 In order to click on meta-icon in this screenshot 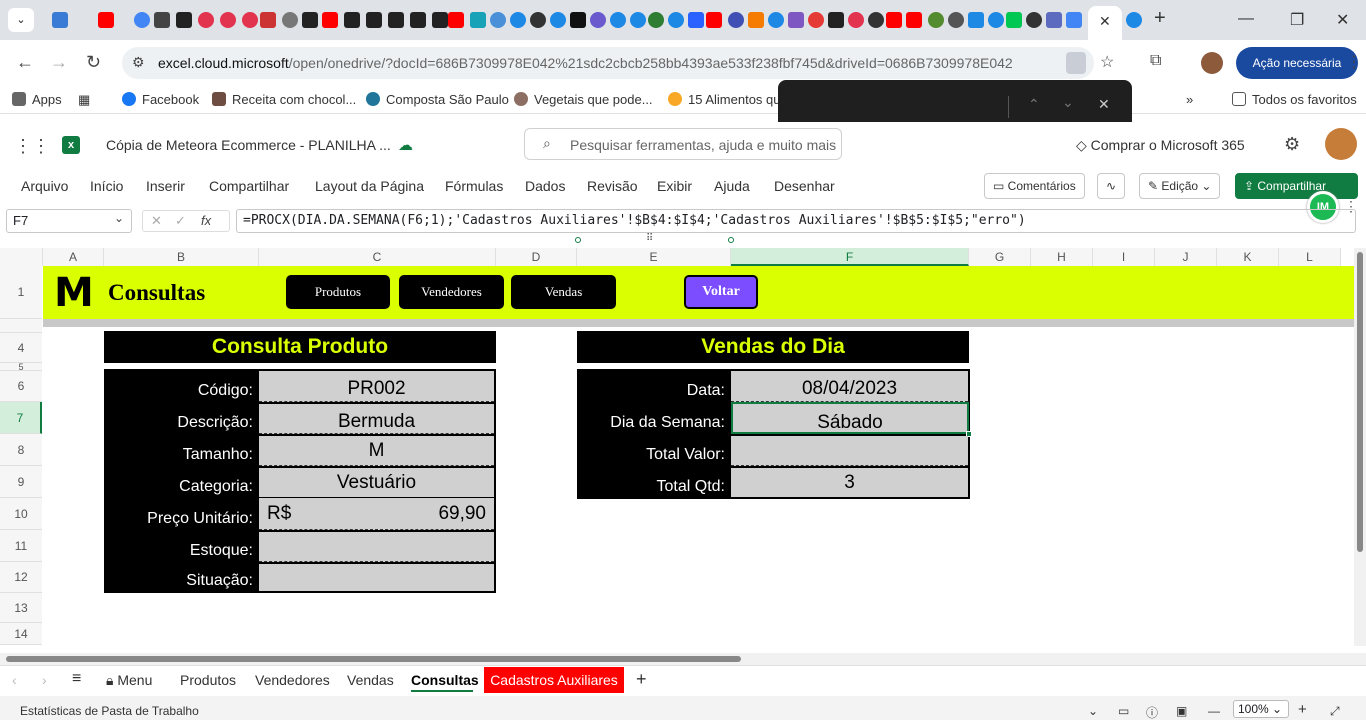, I will do `click(696, 20)`.